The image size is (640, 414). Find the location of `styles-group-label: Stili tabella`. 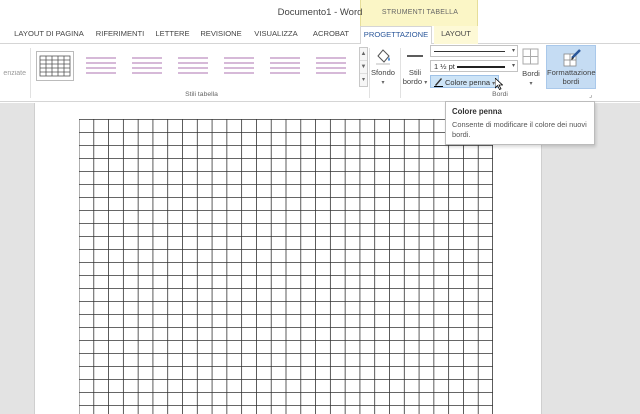

styles-group-label: Stili tabella is located at coordinates (201, 94).